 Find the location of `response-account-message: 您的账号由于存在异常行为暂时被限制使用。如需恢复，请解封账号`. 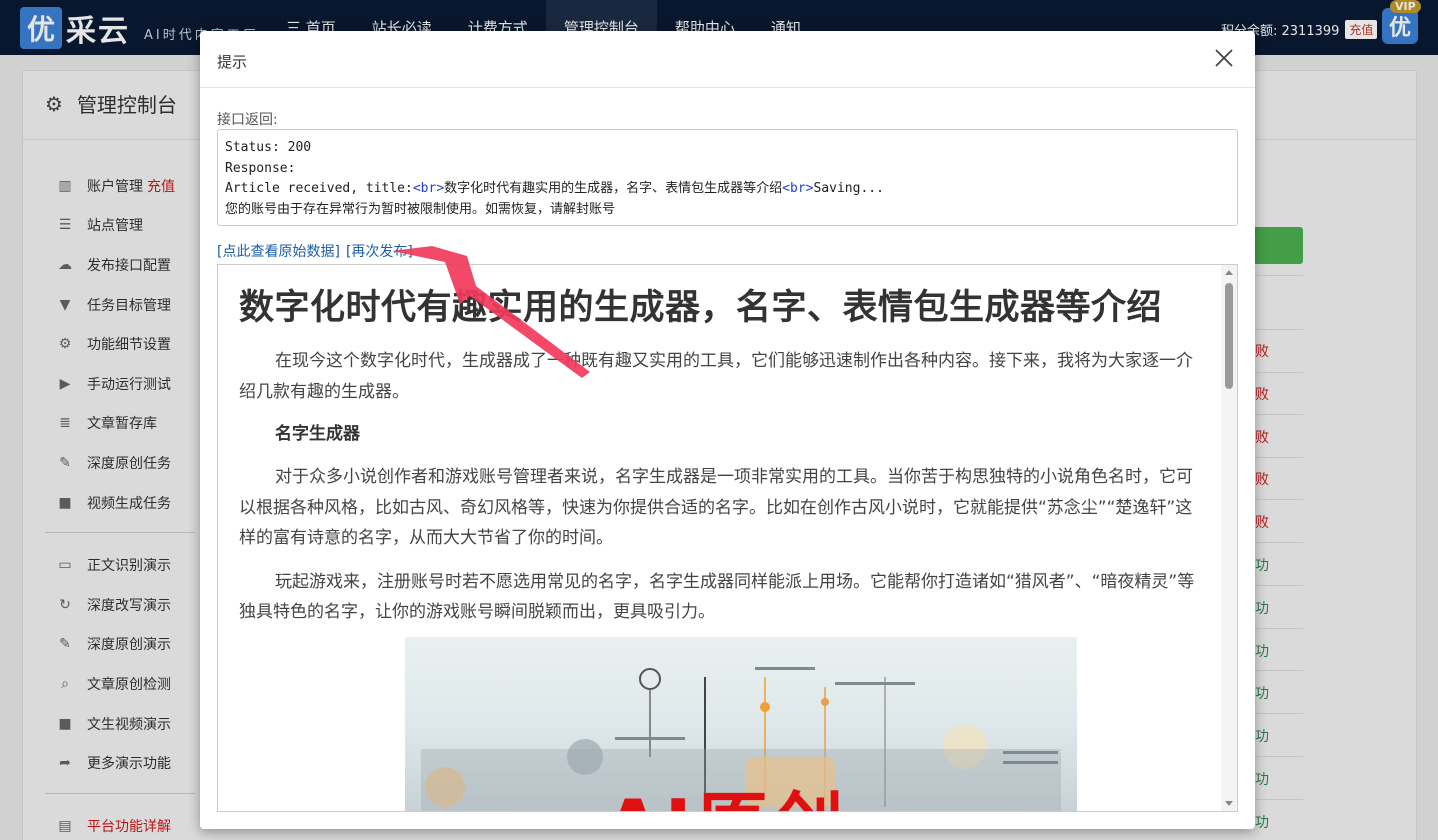

response-account-message: 您的账号由于存在异常行为暂时被限制使用。如需恢复，请解封账号 is located at coordinates (420, 209).